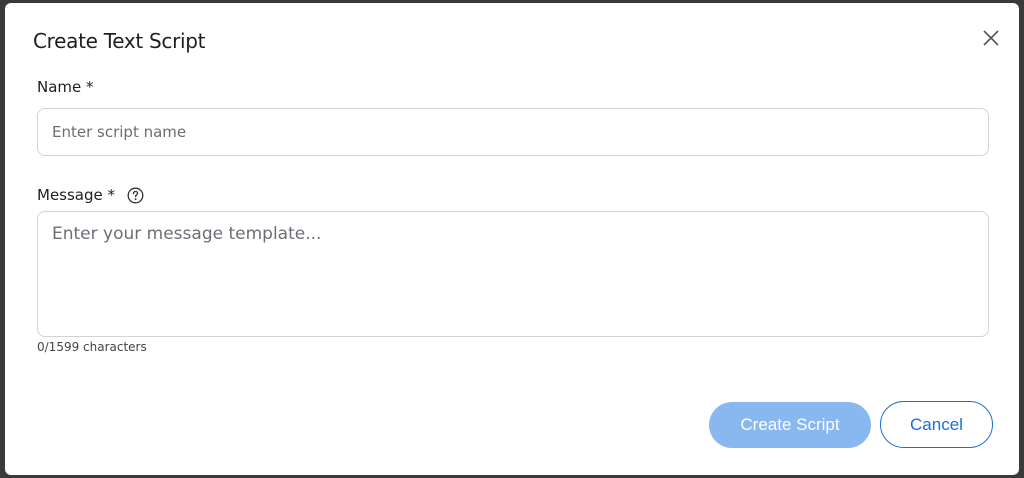 This screenshot has width=1024, height=478. I want to click on message-label-text: Message *, so click(76, 195).